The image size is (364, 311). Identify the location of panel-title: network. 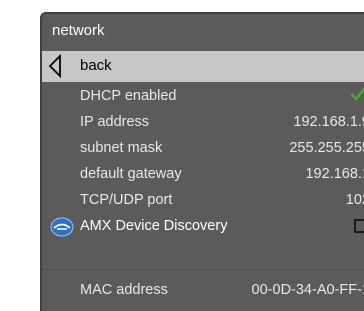
(78, 30).